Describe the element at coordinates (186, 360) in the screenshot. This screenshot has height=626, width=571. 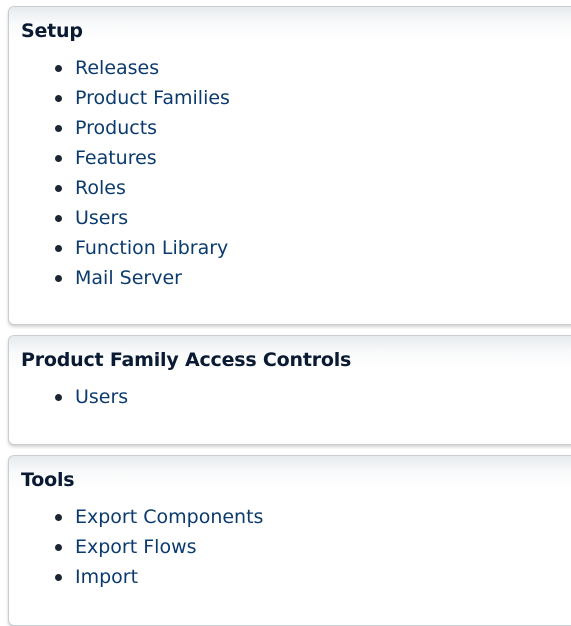
I see `access-controls-panel-title: Product Family Access Controls` at that location.